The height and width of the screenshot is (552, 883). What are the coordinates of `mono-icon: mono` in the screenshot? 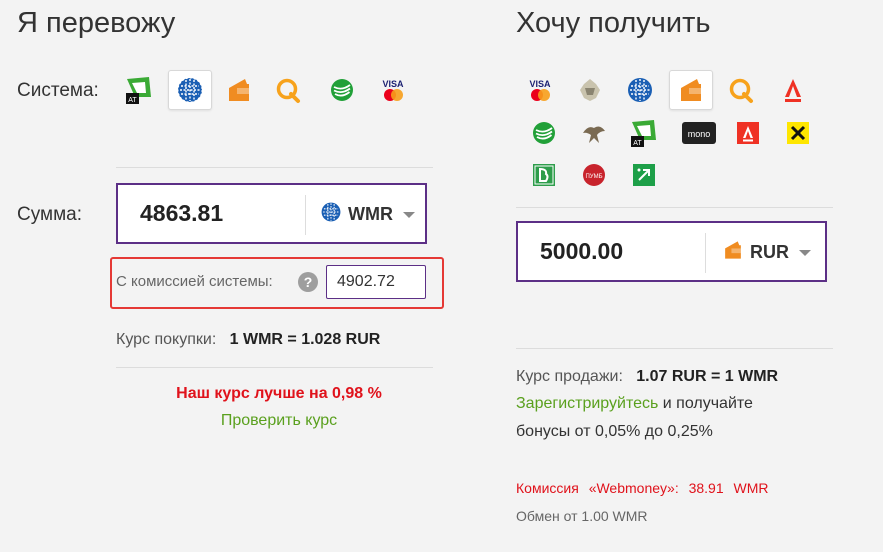 It's located at (699, 133).